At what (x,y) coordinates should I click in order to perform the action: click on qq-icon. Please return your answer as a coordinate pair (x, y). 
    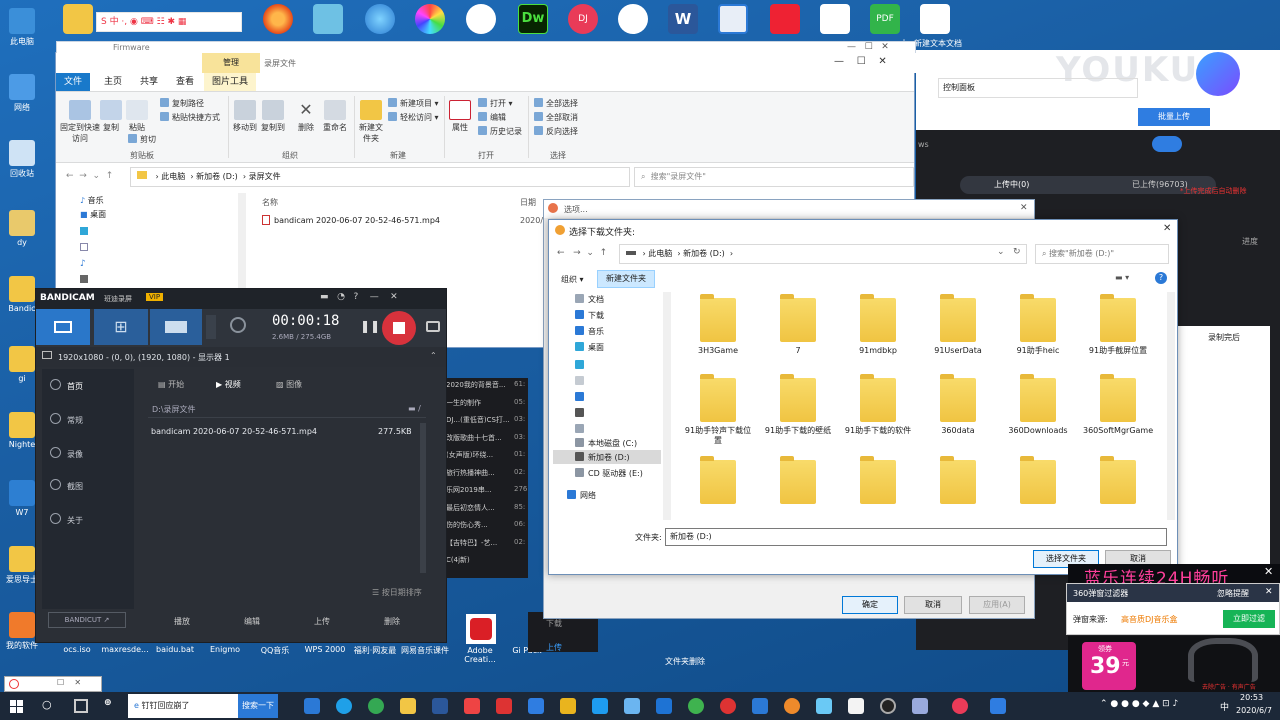
    Looking at the image, I should click on (633, 19).